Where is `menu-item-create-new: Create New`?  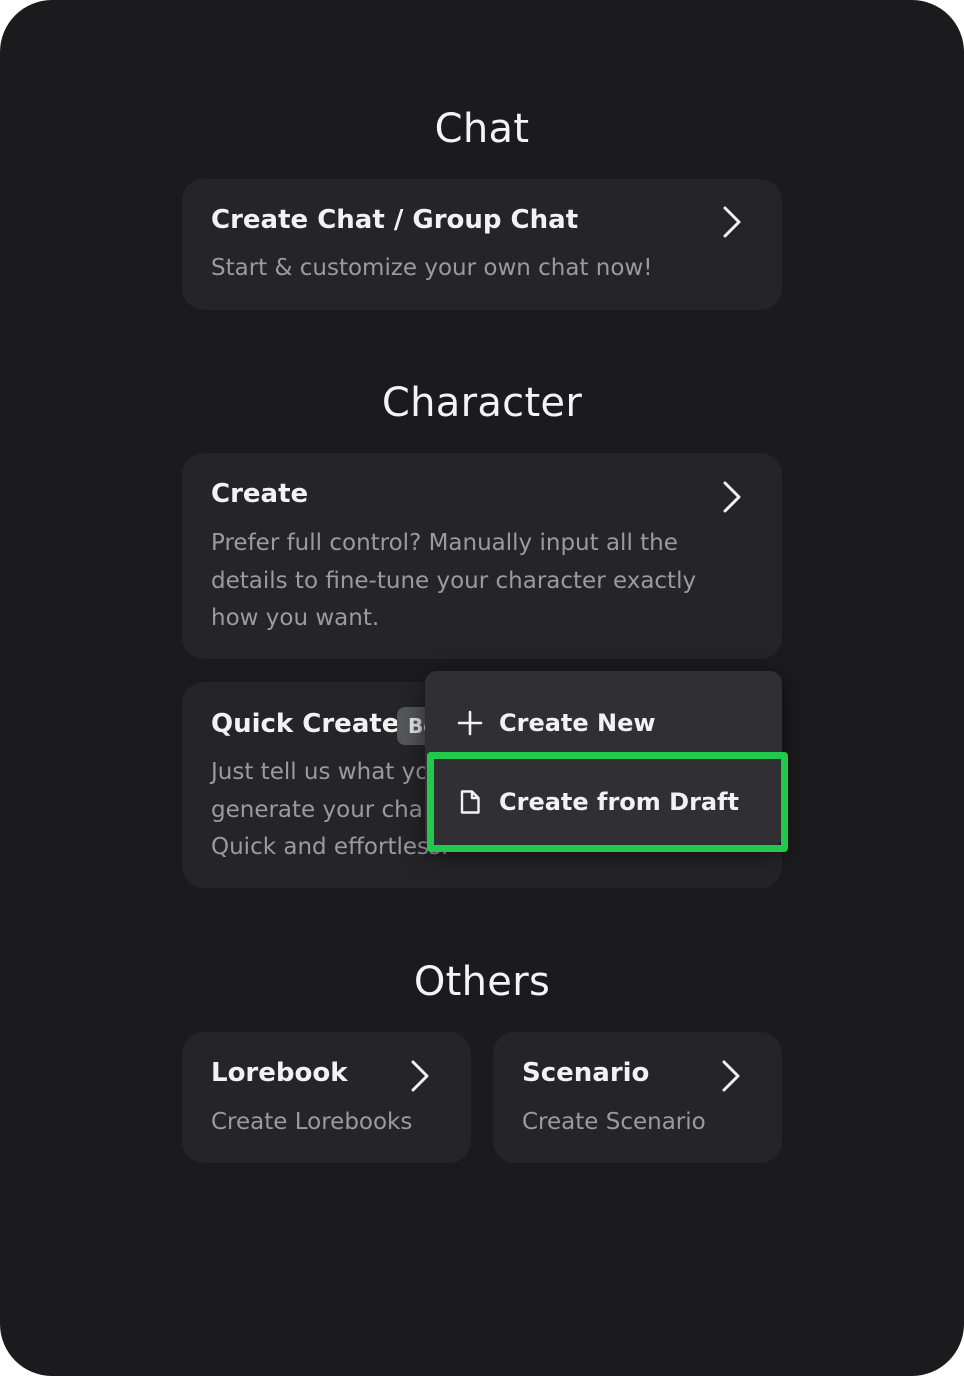
menu-item-create-new: Create New is located at coordinates (603, 723).